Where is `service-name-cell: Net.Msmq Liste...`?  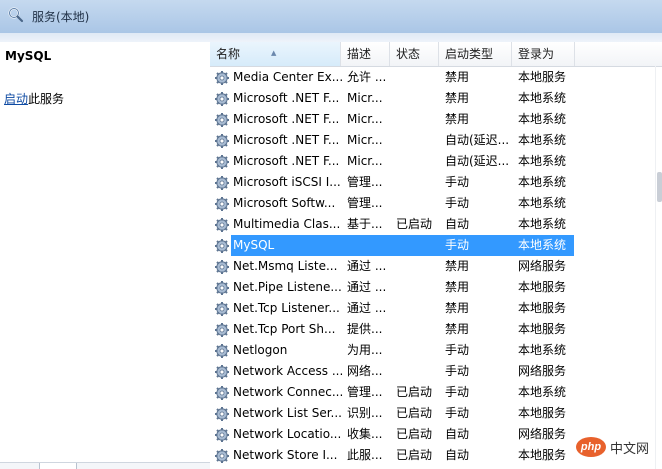 service-name-cell: Net.Msmq Liste... is located at coordinates (285, 266).